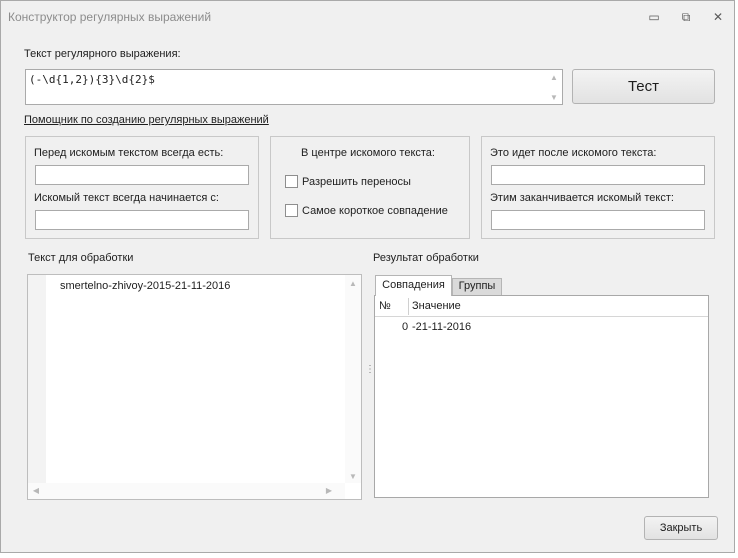 The width and height of the screenshot is (738, 558). I want to click on regex-label: Текст регулярного выражения:, so click(102, 54).